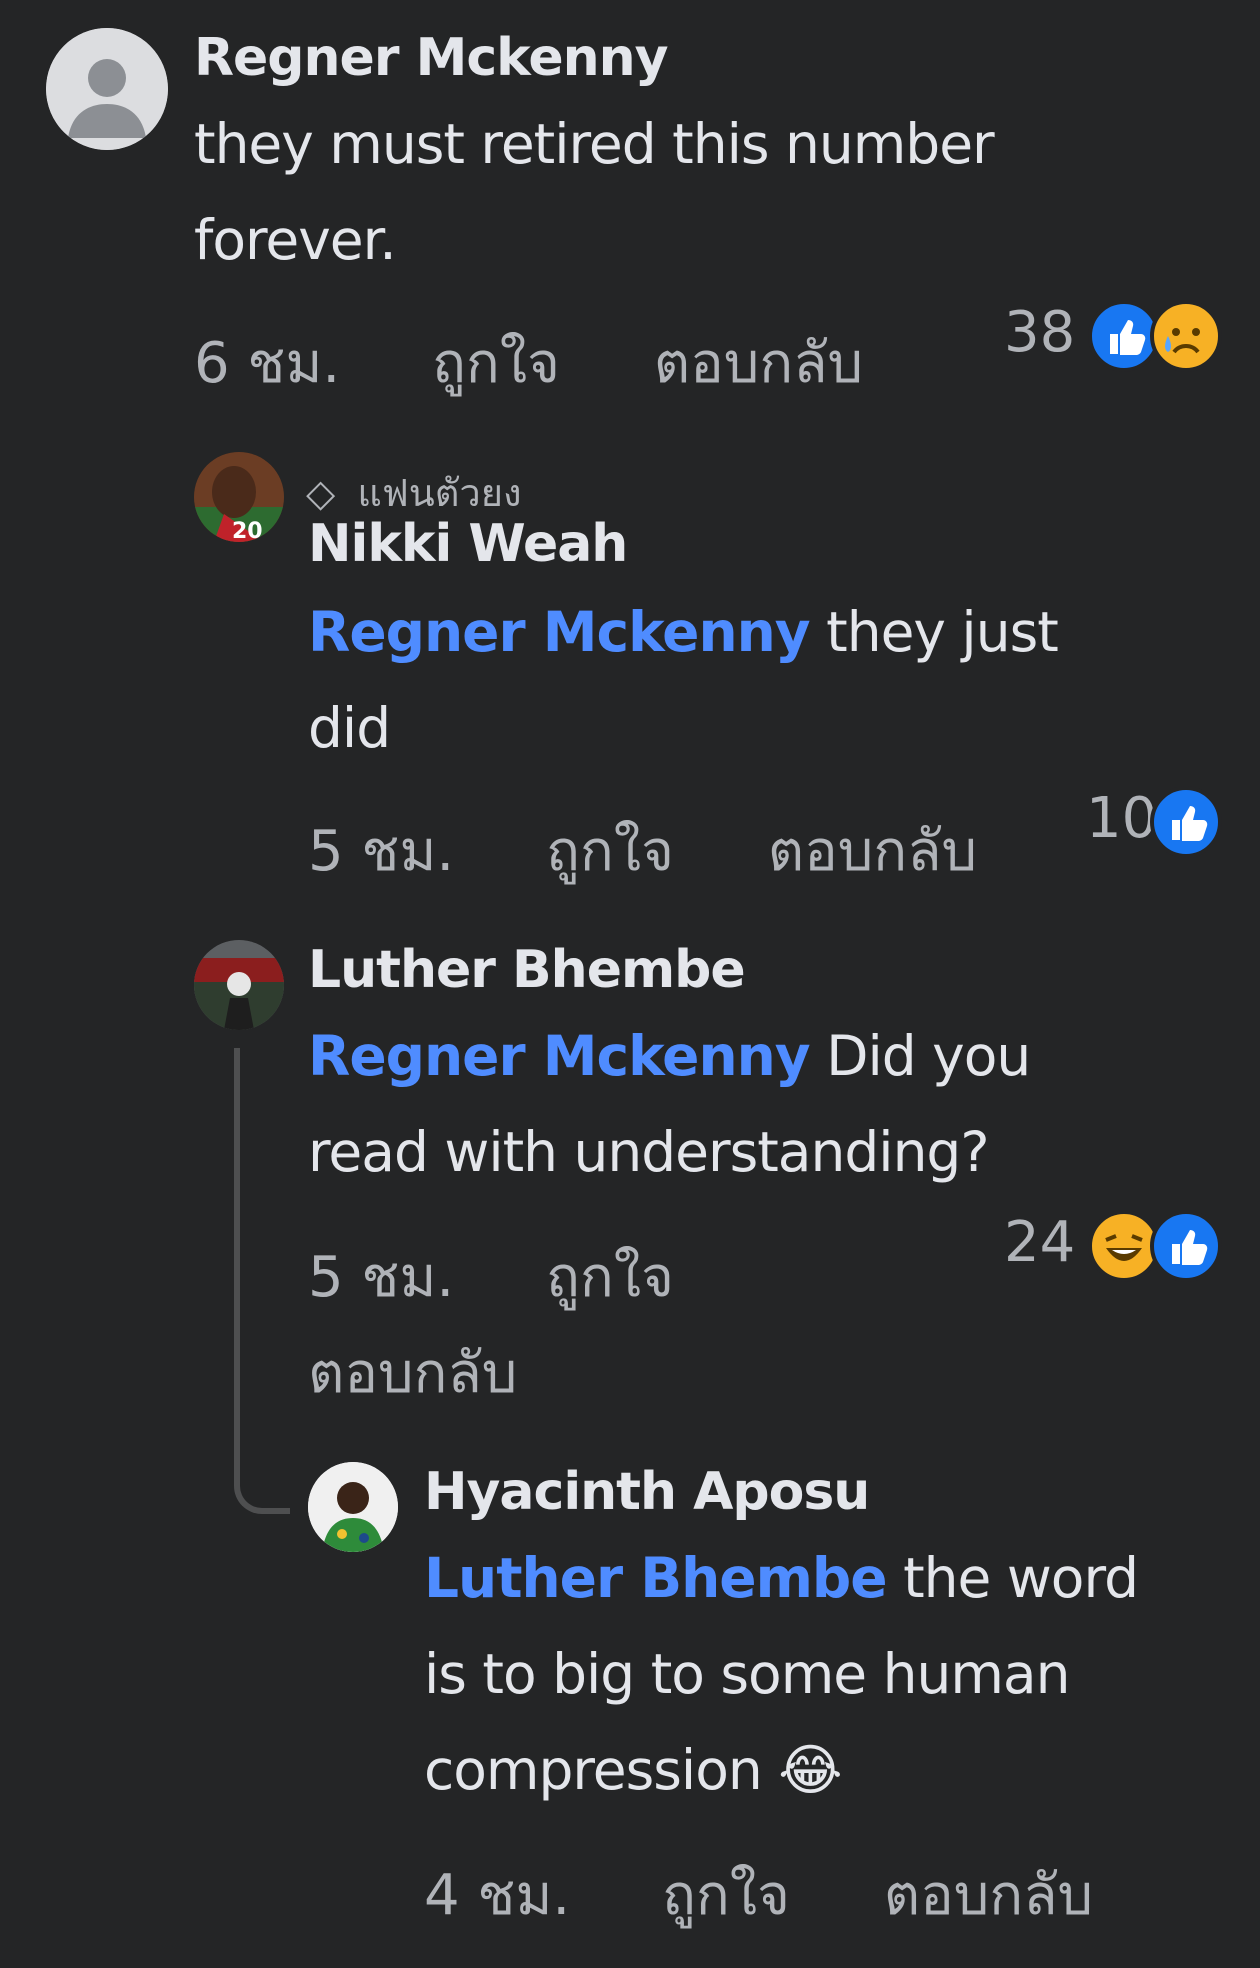 Image resolution: width=1260 pixels, height=1968 pixels. Describe the element at coordinates (431, 58) in the screenshot. I see `comment-author: Regner Mckenny` at that location.